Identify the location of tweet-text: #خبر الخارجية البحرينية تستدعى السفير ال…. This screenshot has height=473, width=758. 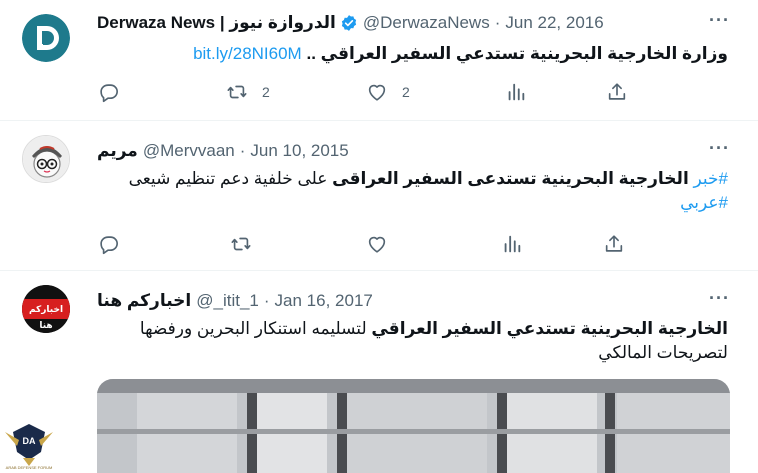
(428, 191).